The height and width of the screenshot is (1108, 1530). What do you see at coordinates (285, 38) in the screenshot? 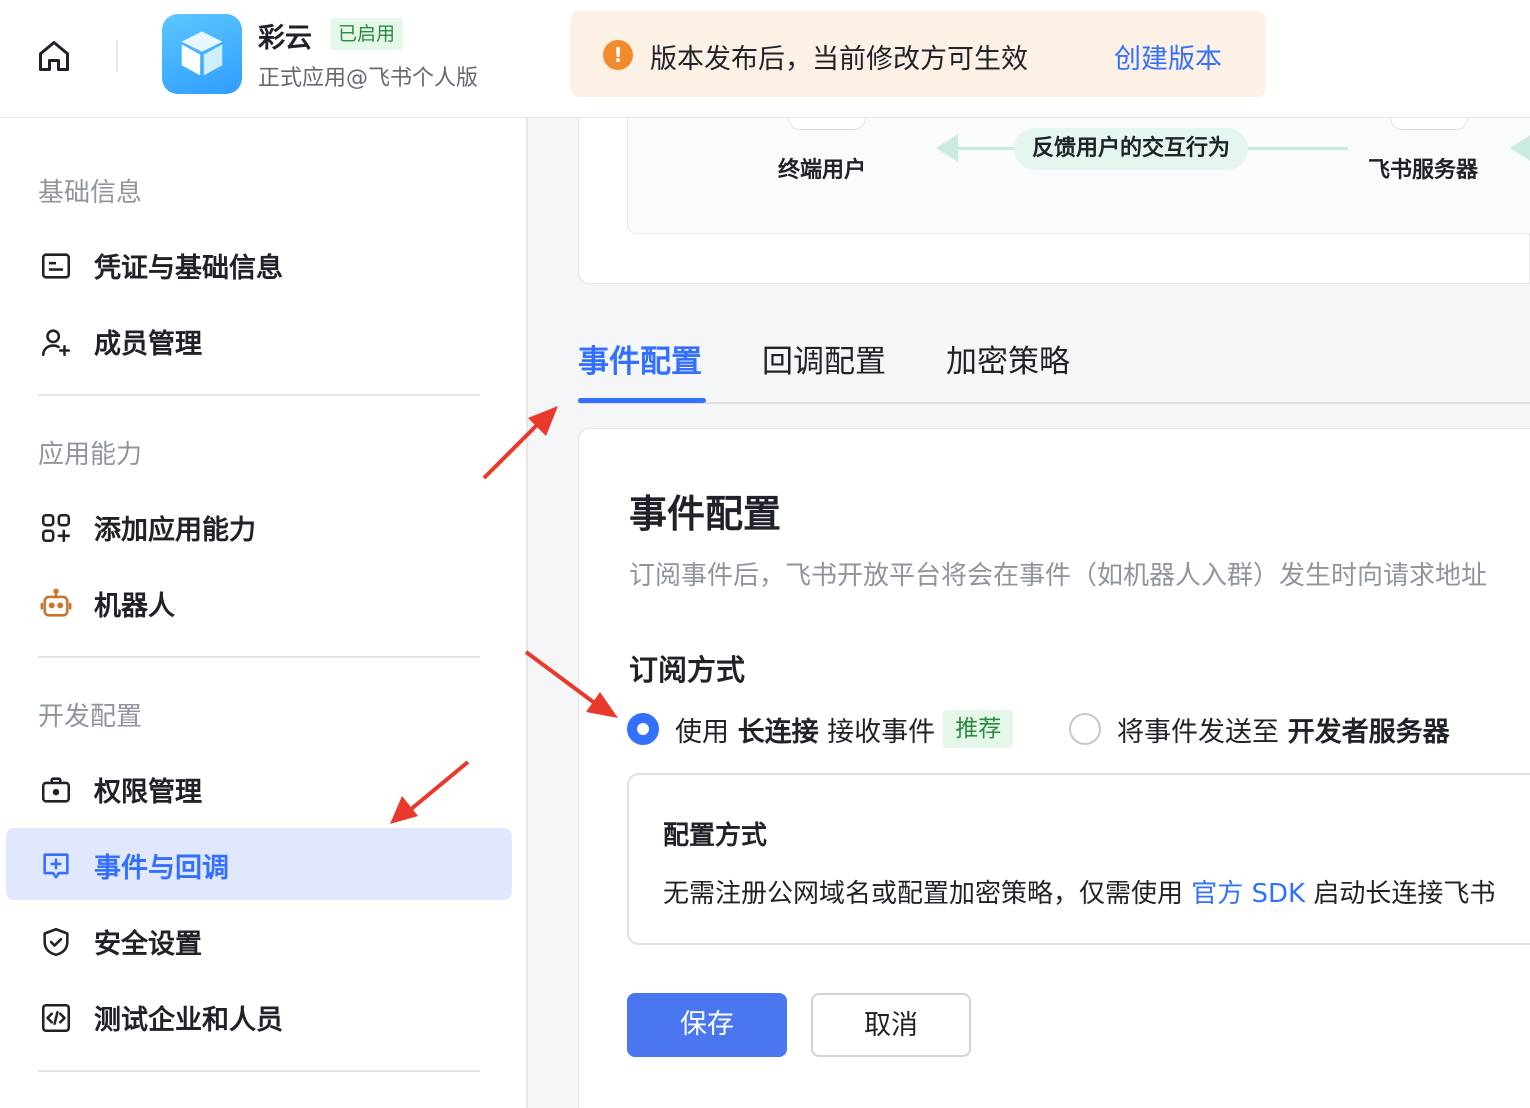
I see `app-name: 彩云` at bounding box center [285, 38].